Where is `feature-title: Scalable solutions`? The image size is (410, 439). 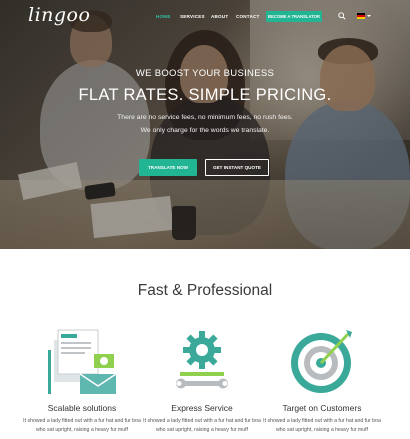 feature-title: Scalable solutions is located at coordinates (82, 408).